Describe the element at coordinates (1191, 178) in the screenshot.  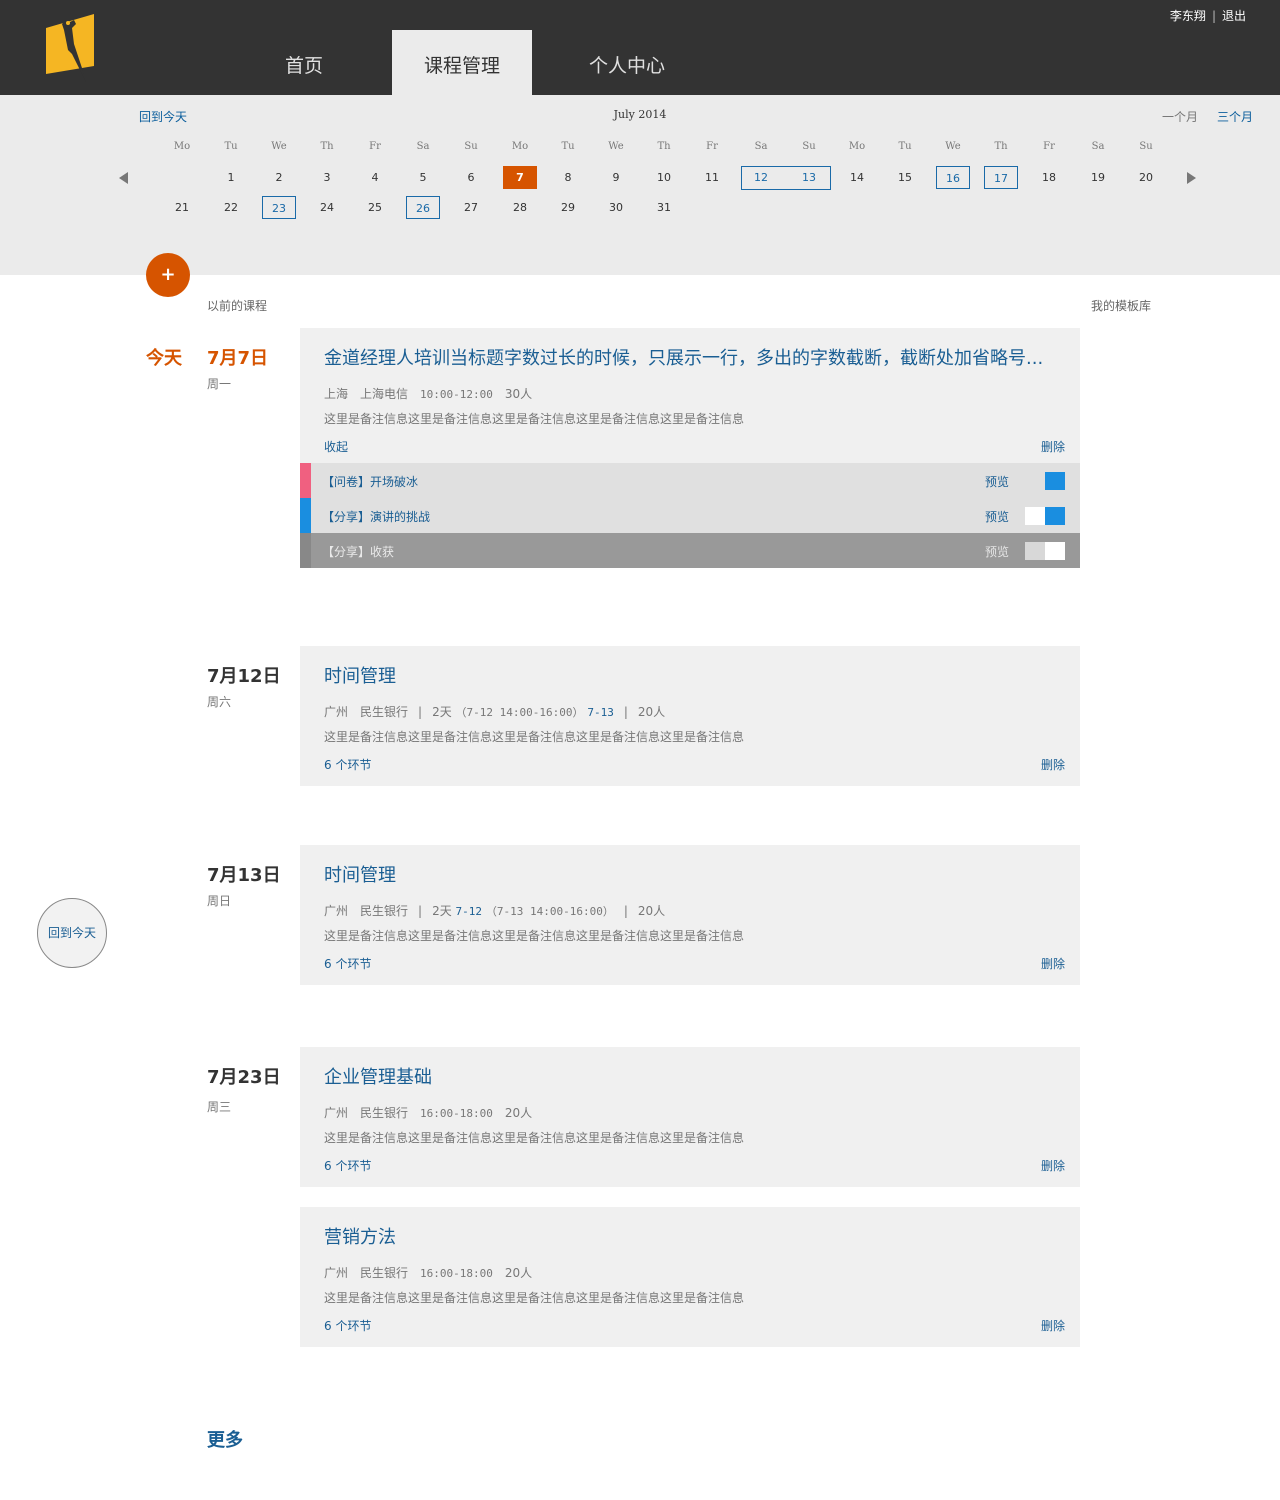
I see `calendar-next-arrow-icon` at that location.